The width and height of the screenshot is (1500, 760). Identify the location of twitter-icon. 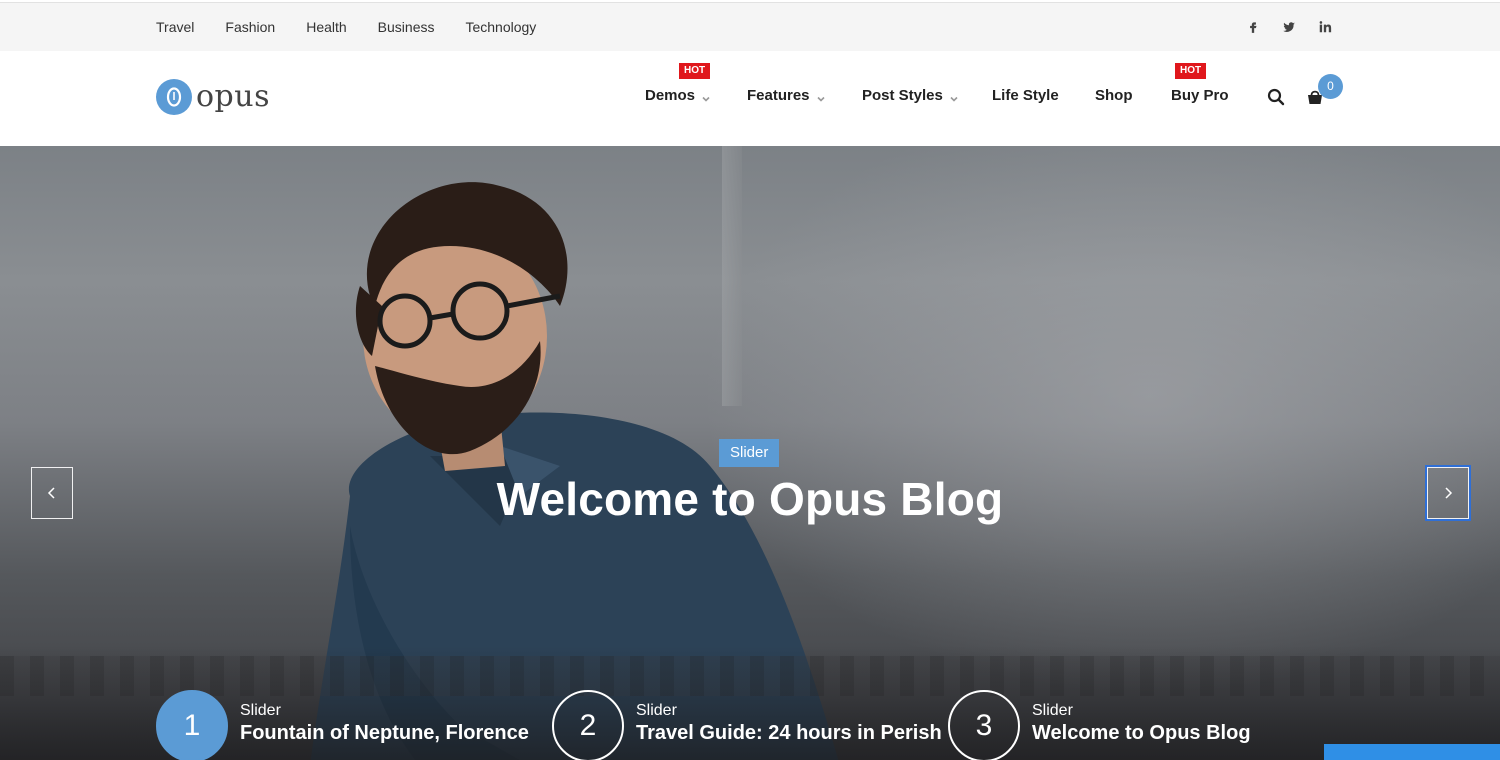
(1289, 27).